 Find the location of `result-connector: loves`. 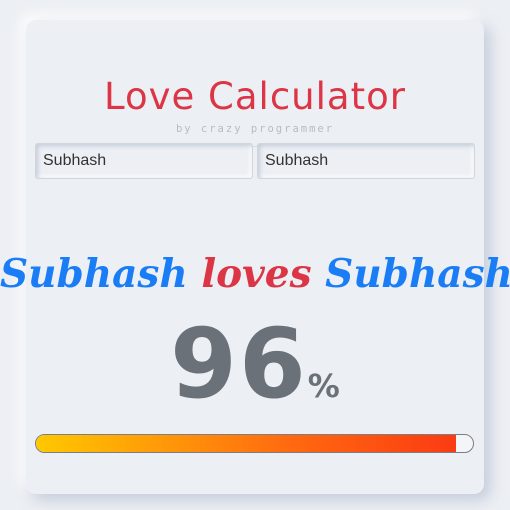

result-connector: loves is located at coordinates (256, 274).